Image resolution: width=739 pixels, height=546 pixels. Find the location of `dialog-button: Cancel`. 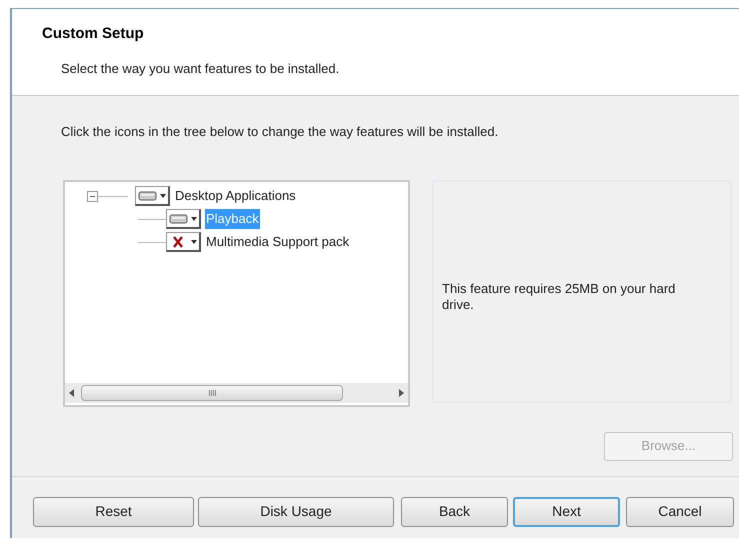

dialog-button: Cancel is located at coordinates (680, 511).